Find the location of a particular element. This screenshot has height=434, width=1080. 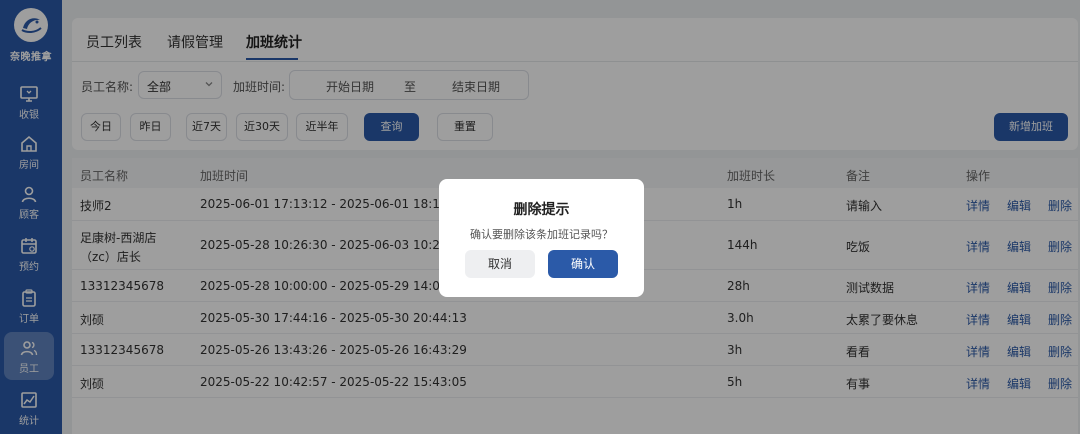

dialog-message: 确认要删除该条加班记录吗？ is located at coordinates (541, 234).